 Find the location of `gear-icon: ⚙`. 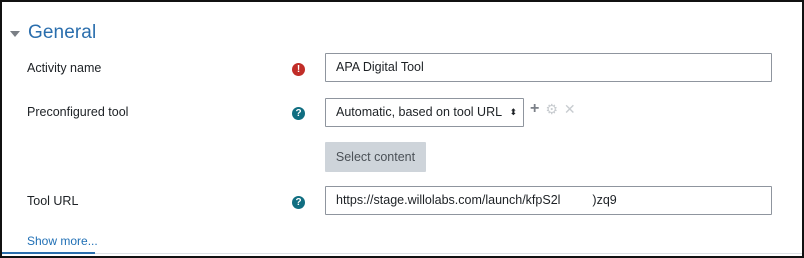

gear-icon: ⚙ is located at coordinates (551, 109).